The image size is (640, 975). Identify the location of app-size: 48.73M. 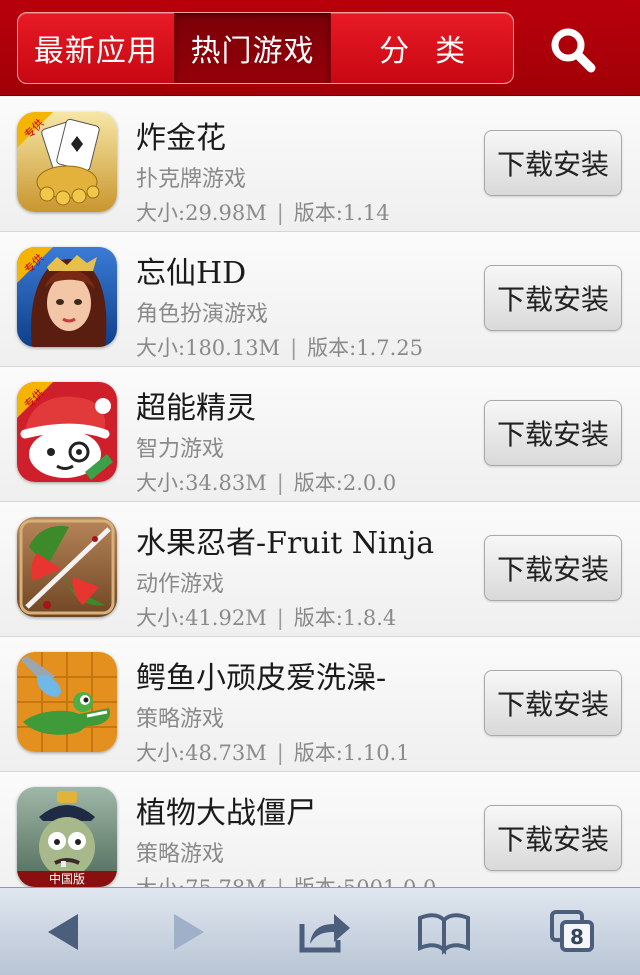
(226, 753).